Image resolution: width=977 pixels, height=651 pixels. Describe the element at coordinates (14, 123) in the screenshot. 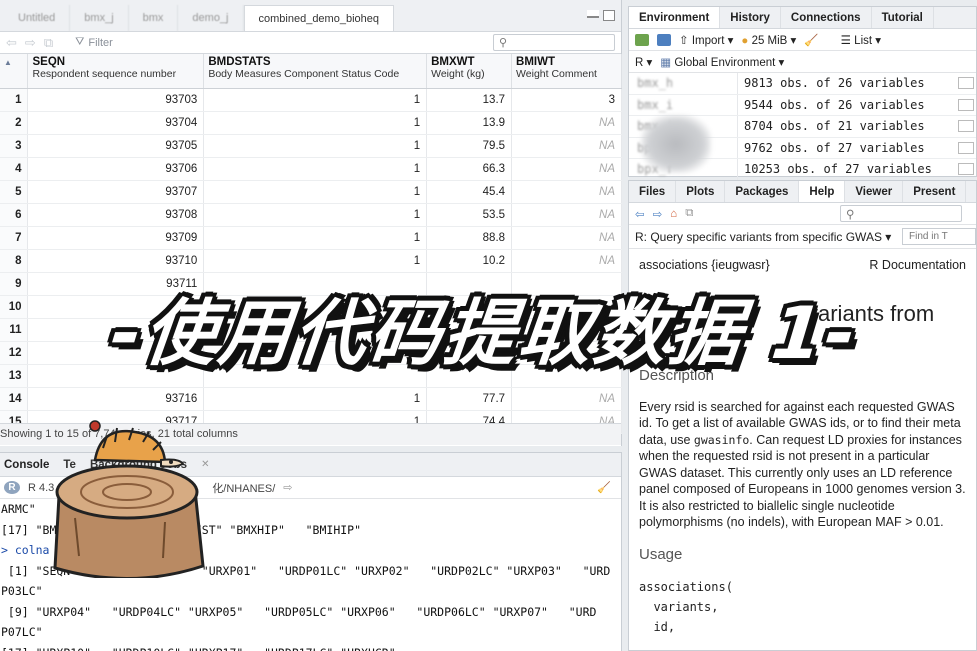

I see `row-number: 2` at that location.